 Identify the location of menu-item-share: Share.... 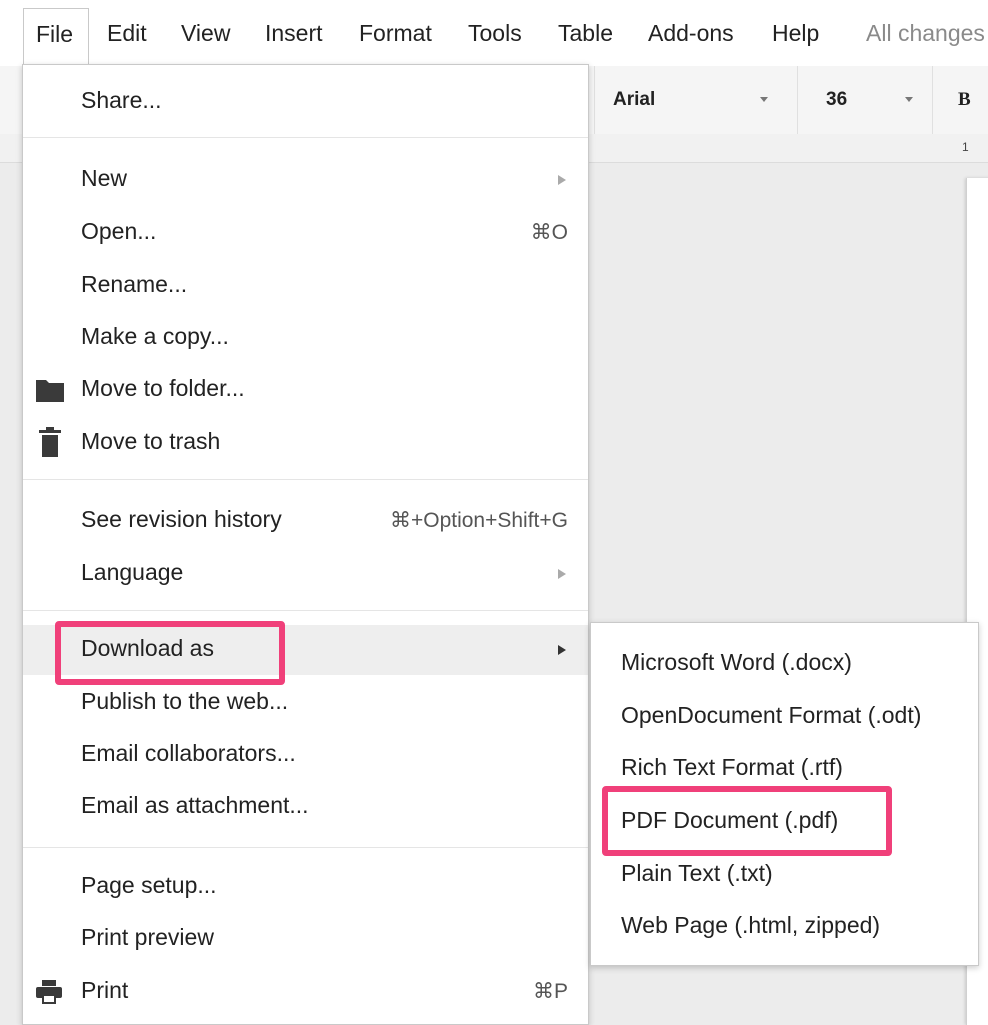
(305, 101).